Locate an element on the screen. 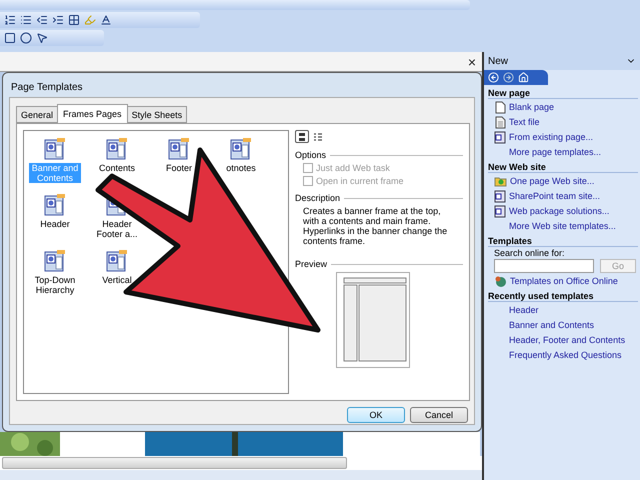 The height and width of the screenshot is (480, 640). list-view-icon is located at coordinates (318, 137).